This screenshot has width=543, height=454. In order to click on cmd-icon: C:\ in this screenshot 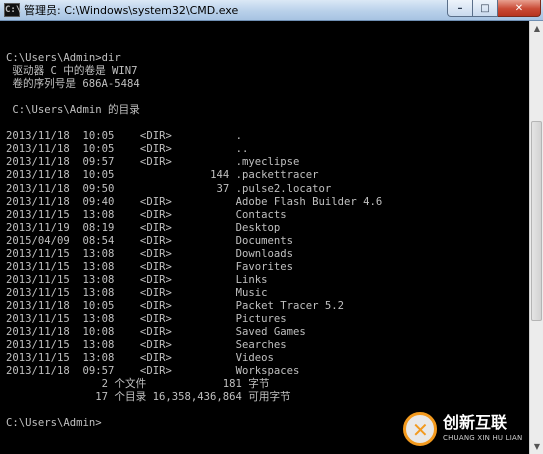, I will do `click(13, 10)`.